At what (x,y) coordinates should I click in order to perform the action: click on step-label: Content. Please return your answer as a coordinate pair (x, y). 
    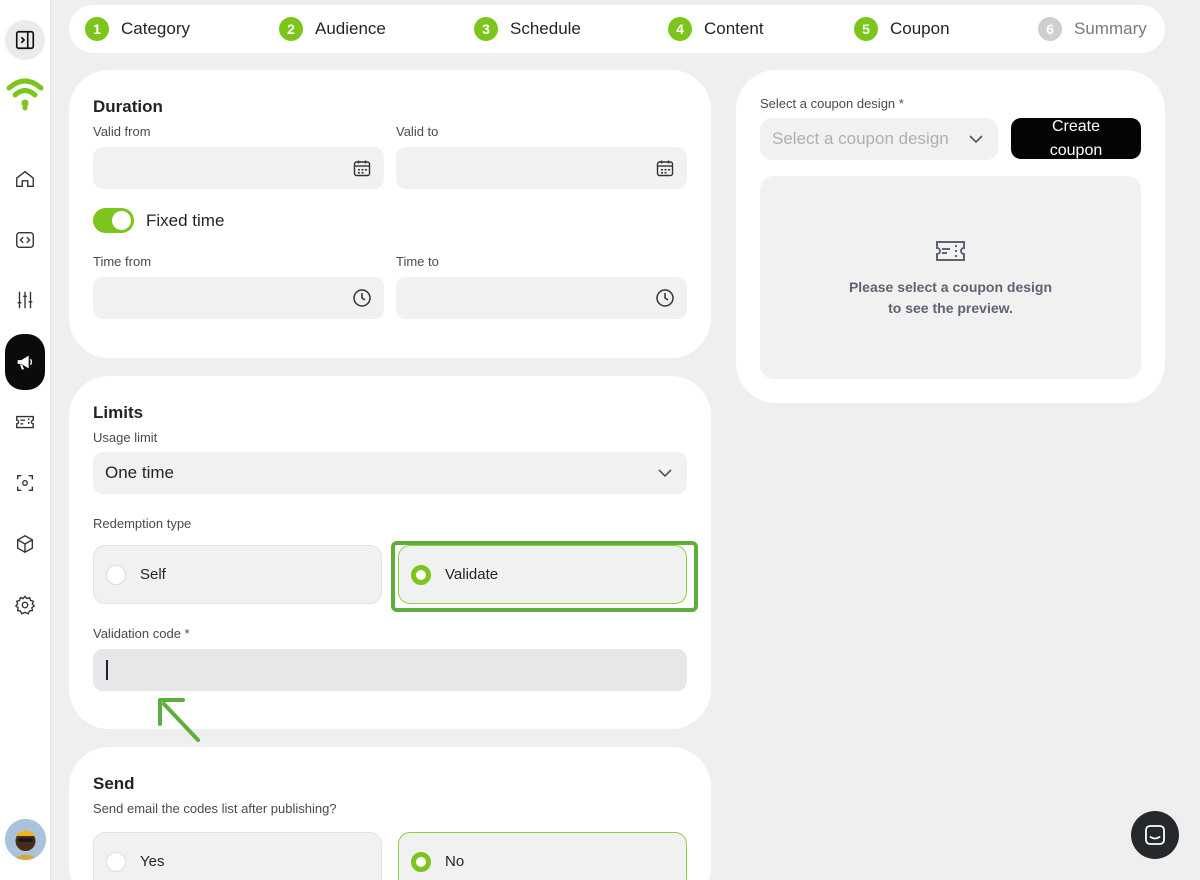
    Looking at the image, I should click on (734, 28).